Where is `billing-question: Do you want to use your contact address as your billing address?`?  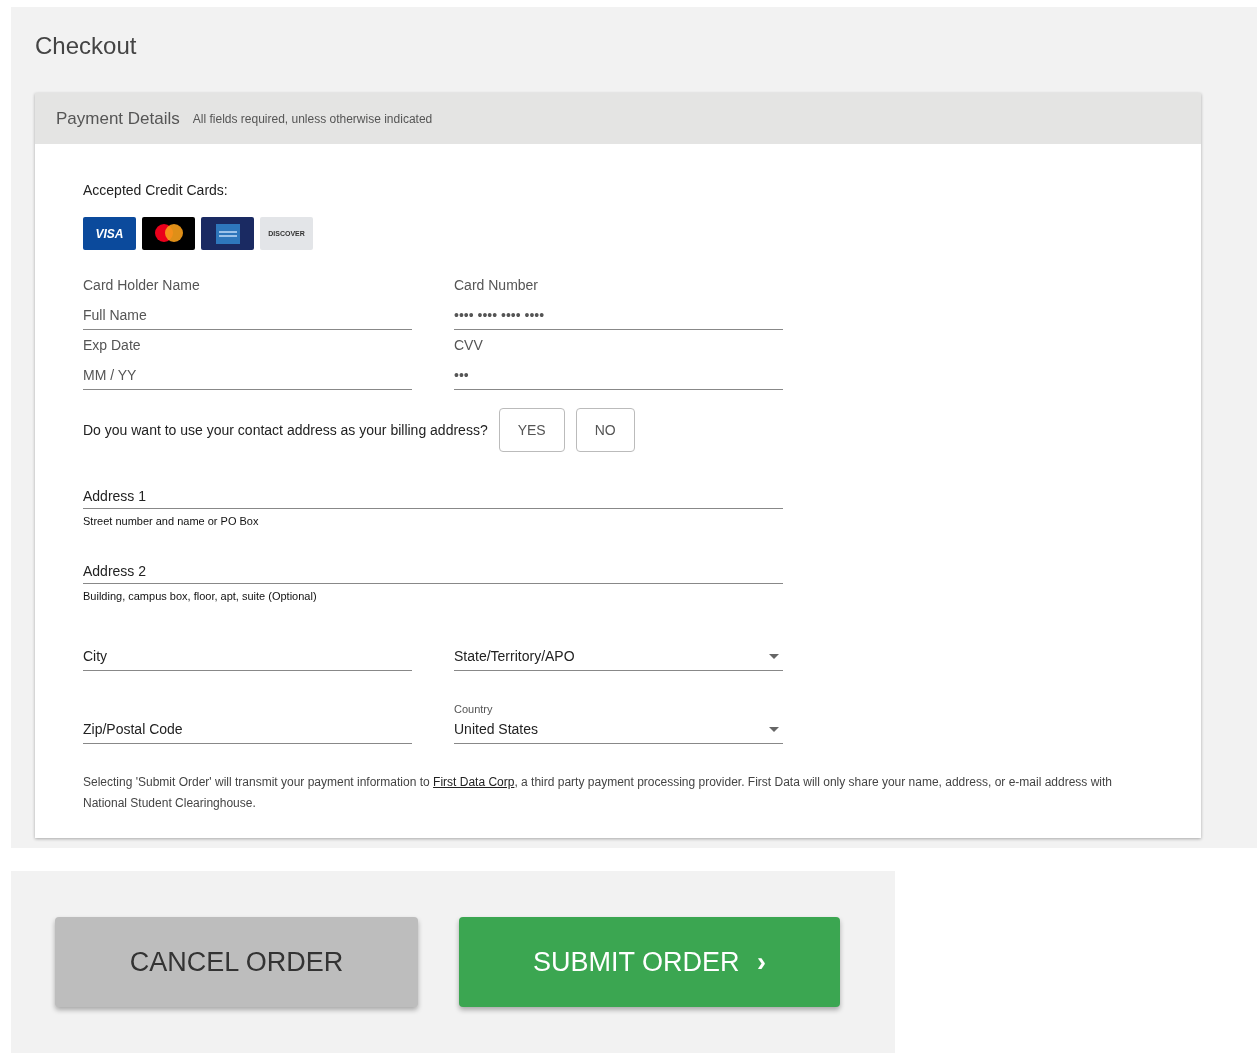
billing-question: Do you want to use your contact address as your billing address? is located at coordinates (285, 430).